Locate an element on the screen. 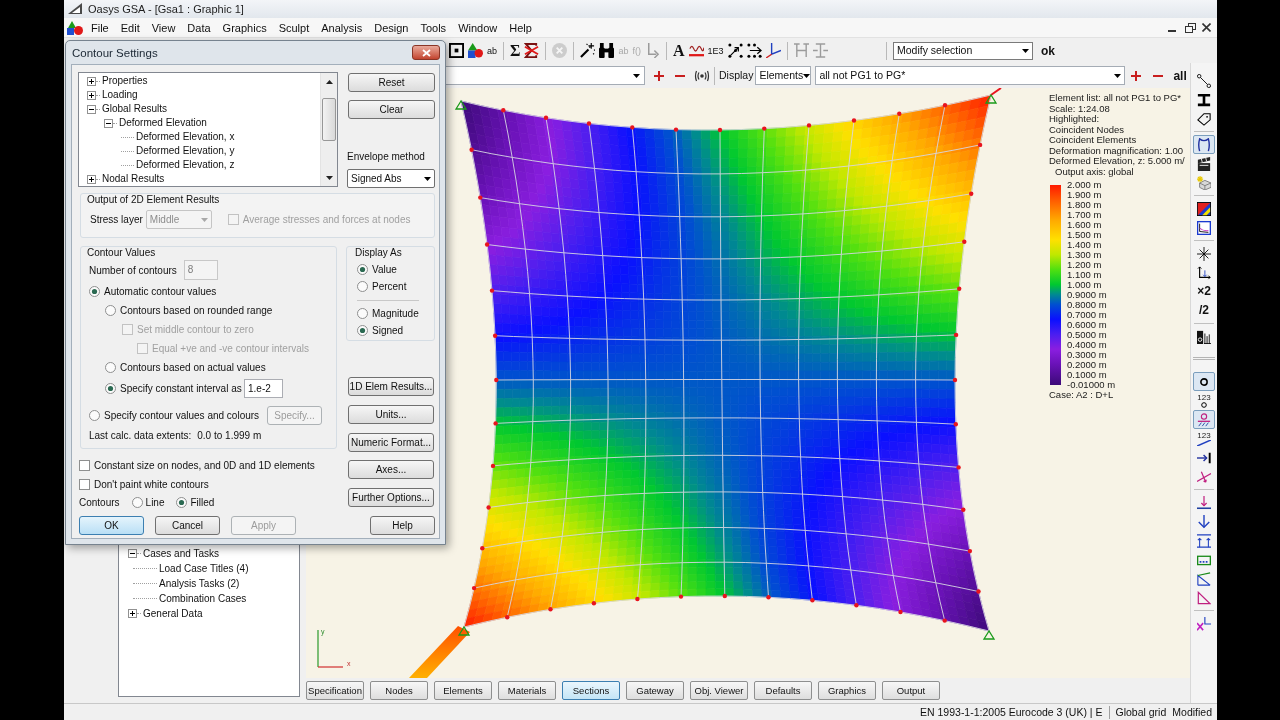 Image resolution: width=1280 pixels, height=720 pixels. menu-item: Data is located at coordinates (199, 27).